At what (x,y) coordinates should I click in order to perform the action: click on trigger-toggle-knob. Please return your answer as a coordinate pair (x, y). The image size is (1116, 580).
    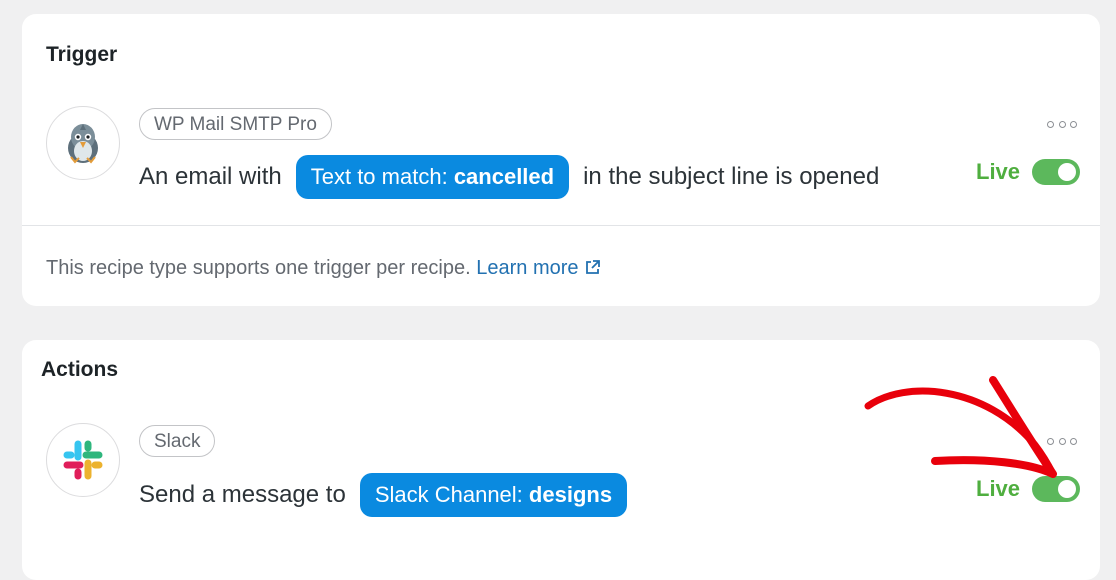
    Looking at the image, I should click on (1067, 172).